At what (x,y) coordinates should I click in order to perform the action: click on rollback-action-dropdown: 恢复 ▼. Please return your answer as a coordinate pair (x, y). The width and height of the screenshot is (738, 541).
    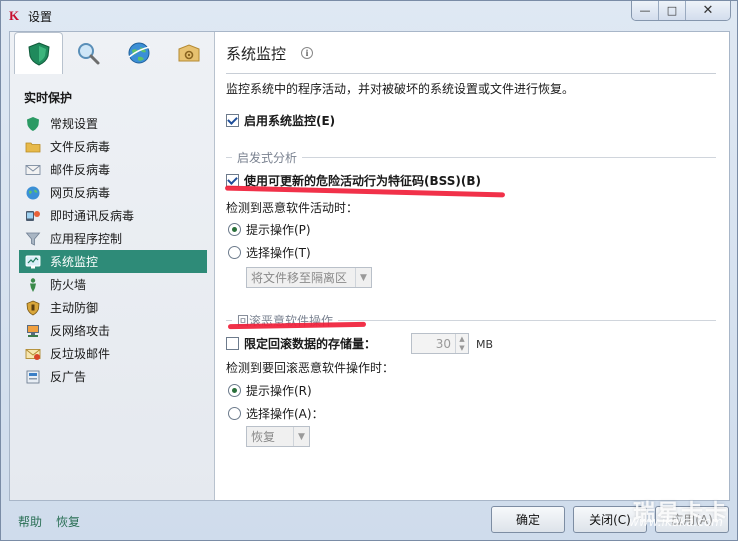
    Looking at the image, I should click on (278, 436).